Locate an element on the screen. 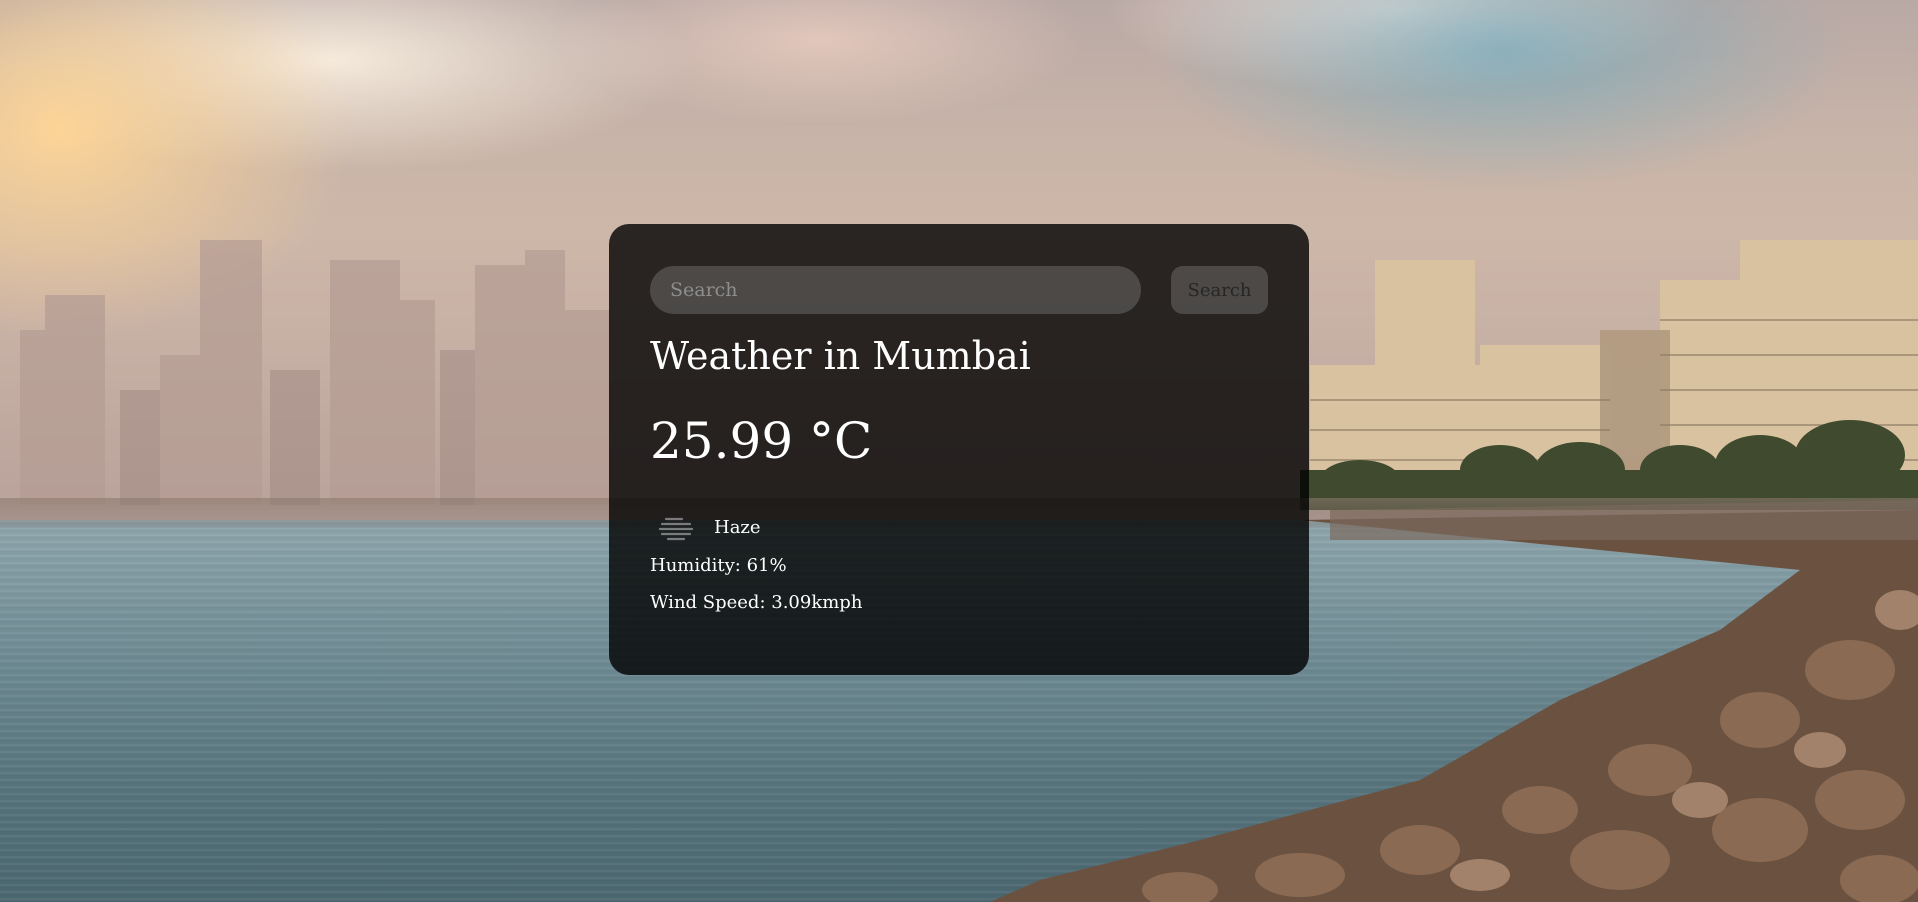 The height and width of the screenshot is (902, 1918). weather-description: Haze is located at coordinates (737, 528).